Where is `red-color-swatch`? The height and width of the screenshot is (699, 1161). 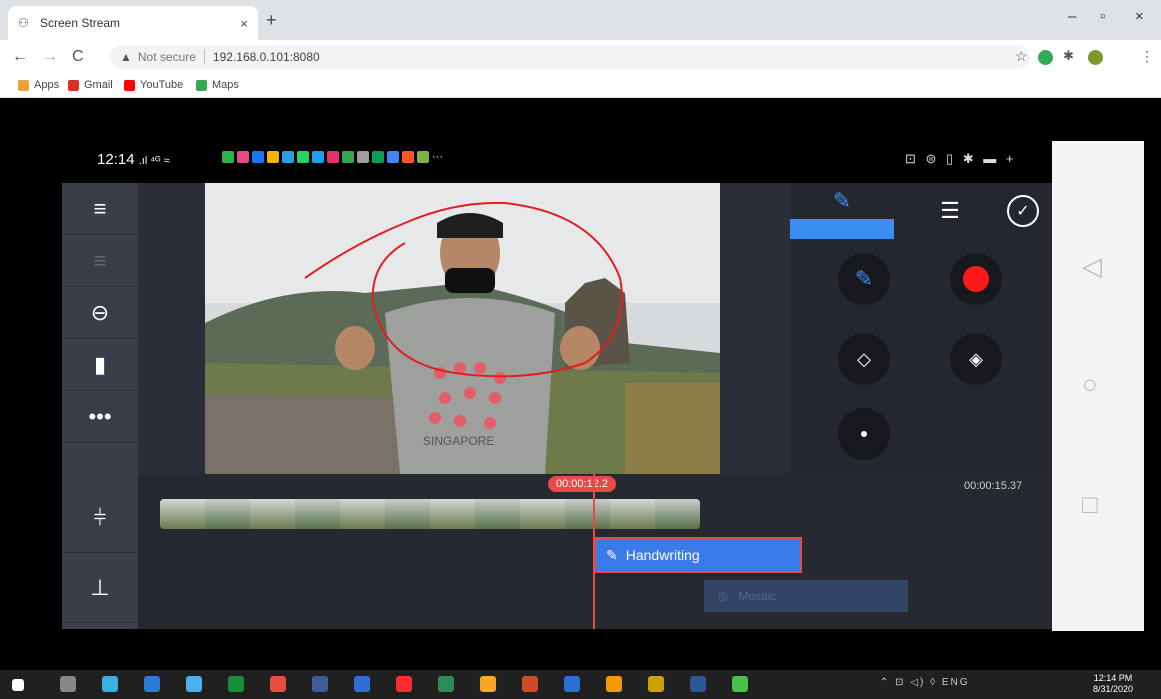 red-color-swatch is located at coordinates (976, 279).